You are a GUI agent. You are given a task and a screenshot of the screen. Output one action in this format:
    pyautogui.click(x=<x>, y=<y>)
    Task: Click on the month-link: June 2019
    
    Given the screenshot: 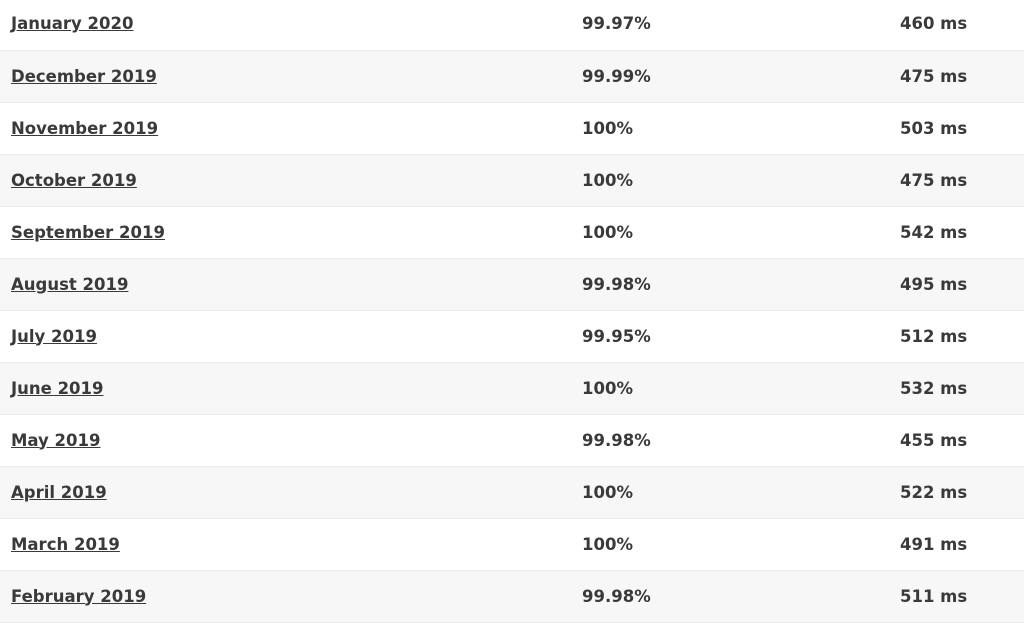 What is the action you would take?
    pyautogui.click(x=57, y=388)
    